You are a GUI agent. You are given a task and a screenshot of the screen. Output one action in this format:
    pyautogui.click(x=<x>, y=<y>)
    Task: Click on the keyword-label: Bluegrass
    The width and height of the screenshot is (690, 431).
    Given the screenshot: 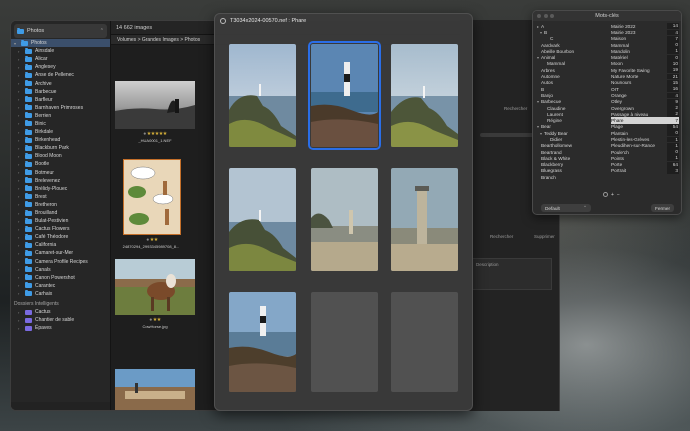 What is the action you would take?
    pyautogui.click(x=551, y=171)
    